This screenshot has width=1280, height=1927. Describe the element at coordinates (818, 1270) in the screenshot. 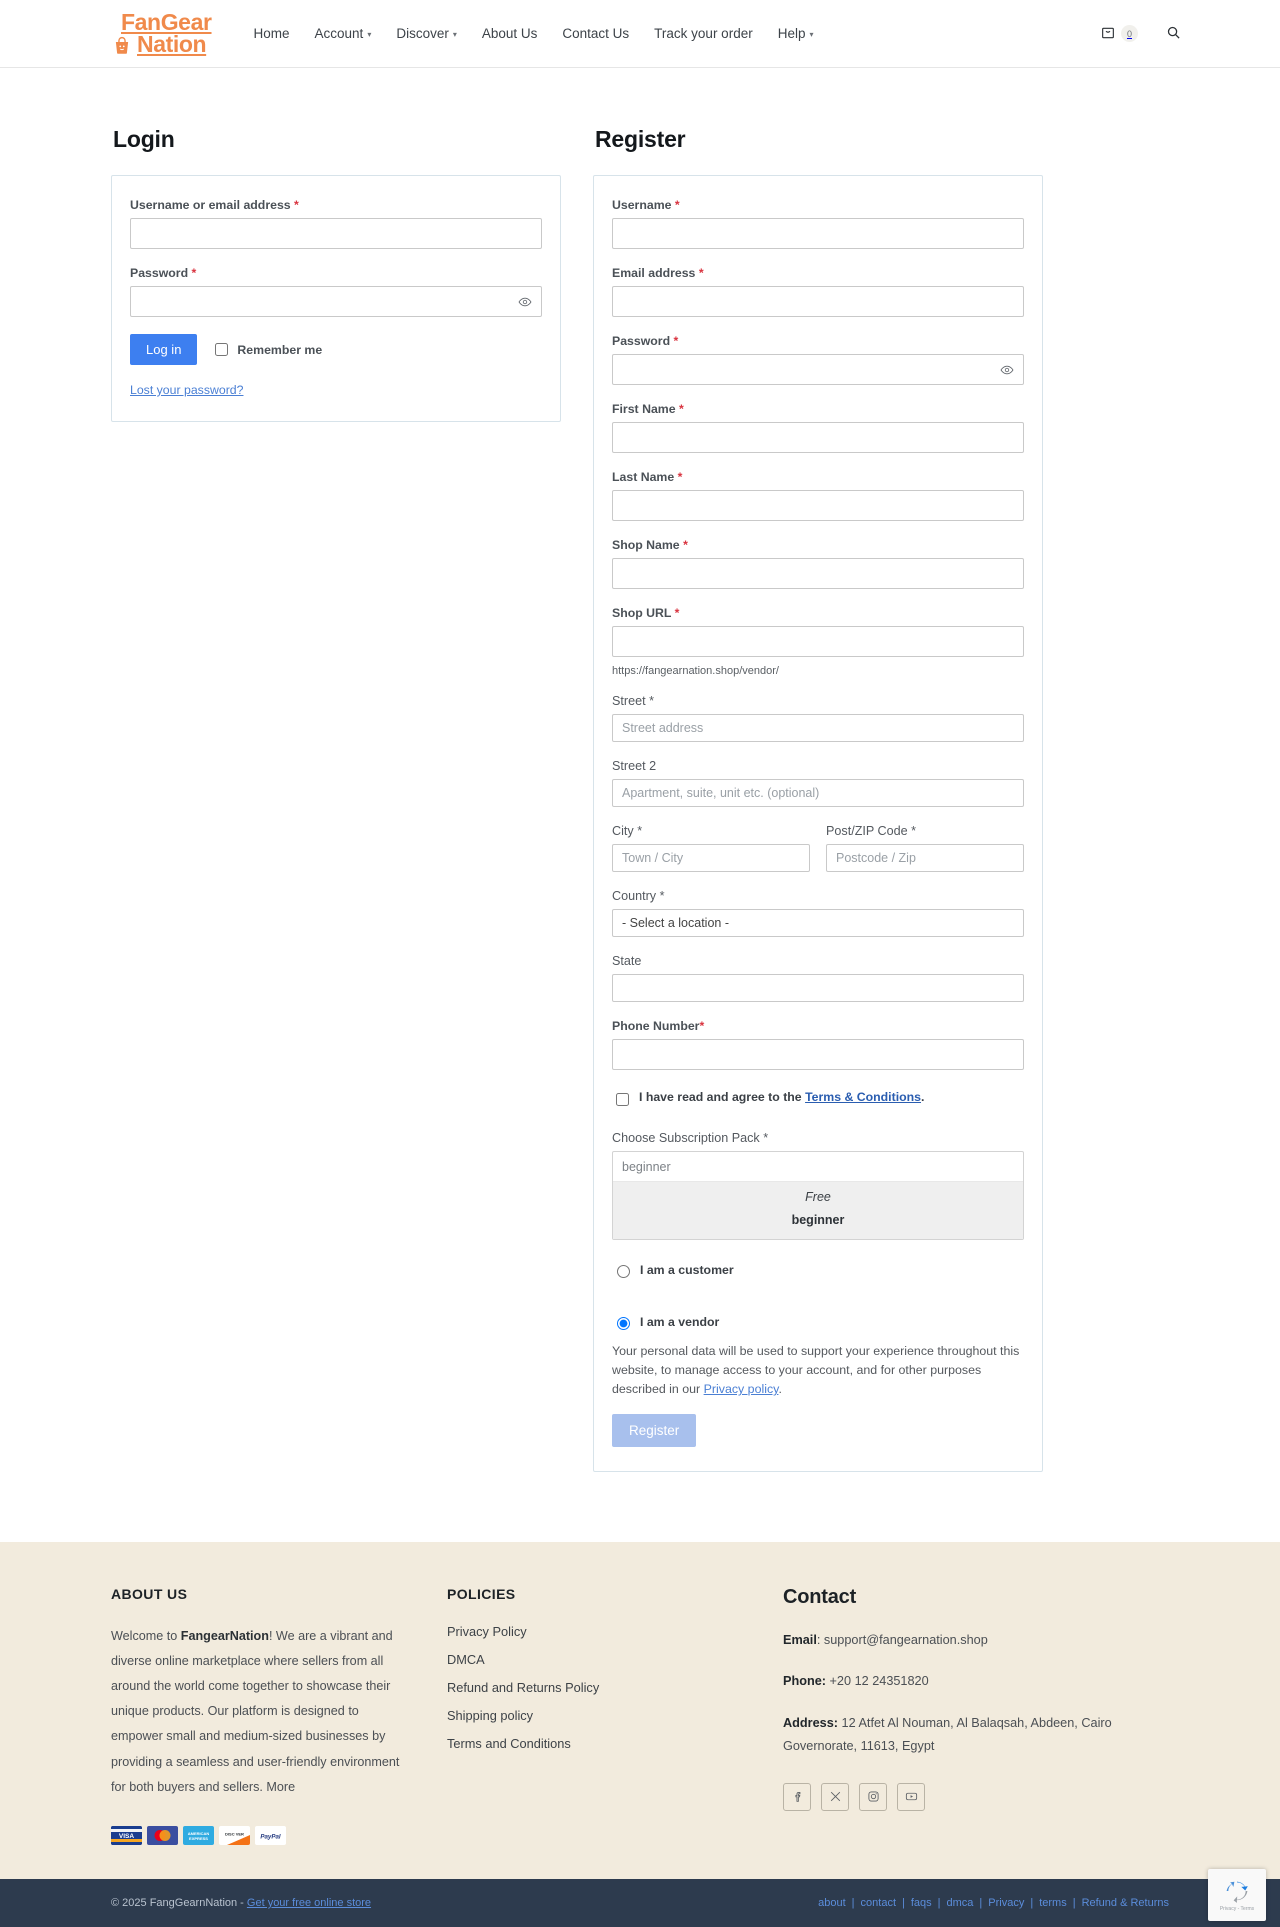

I see `role-customer-row: I am a customer` at that location.